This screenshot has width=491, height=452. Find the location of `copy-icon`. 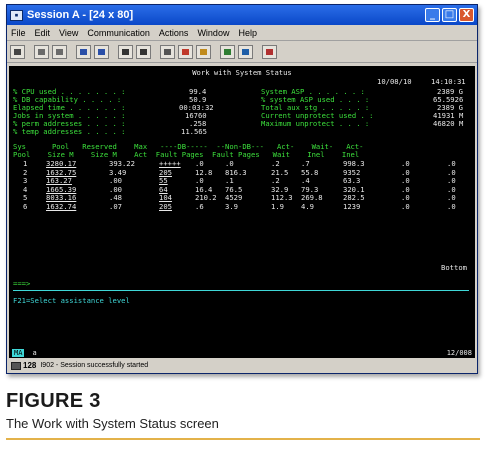

copy-icon is located at coordinates (41, 51).